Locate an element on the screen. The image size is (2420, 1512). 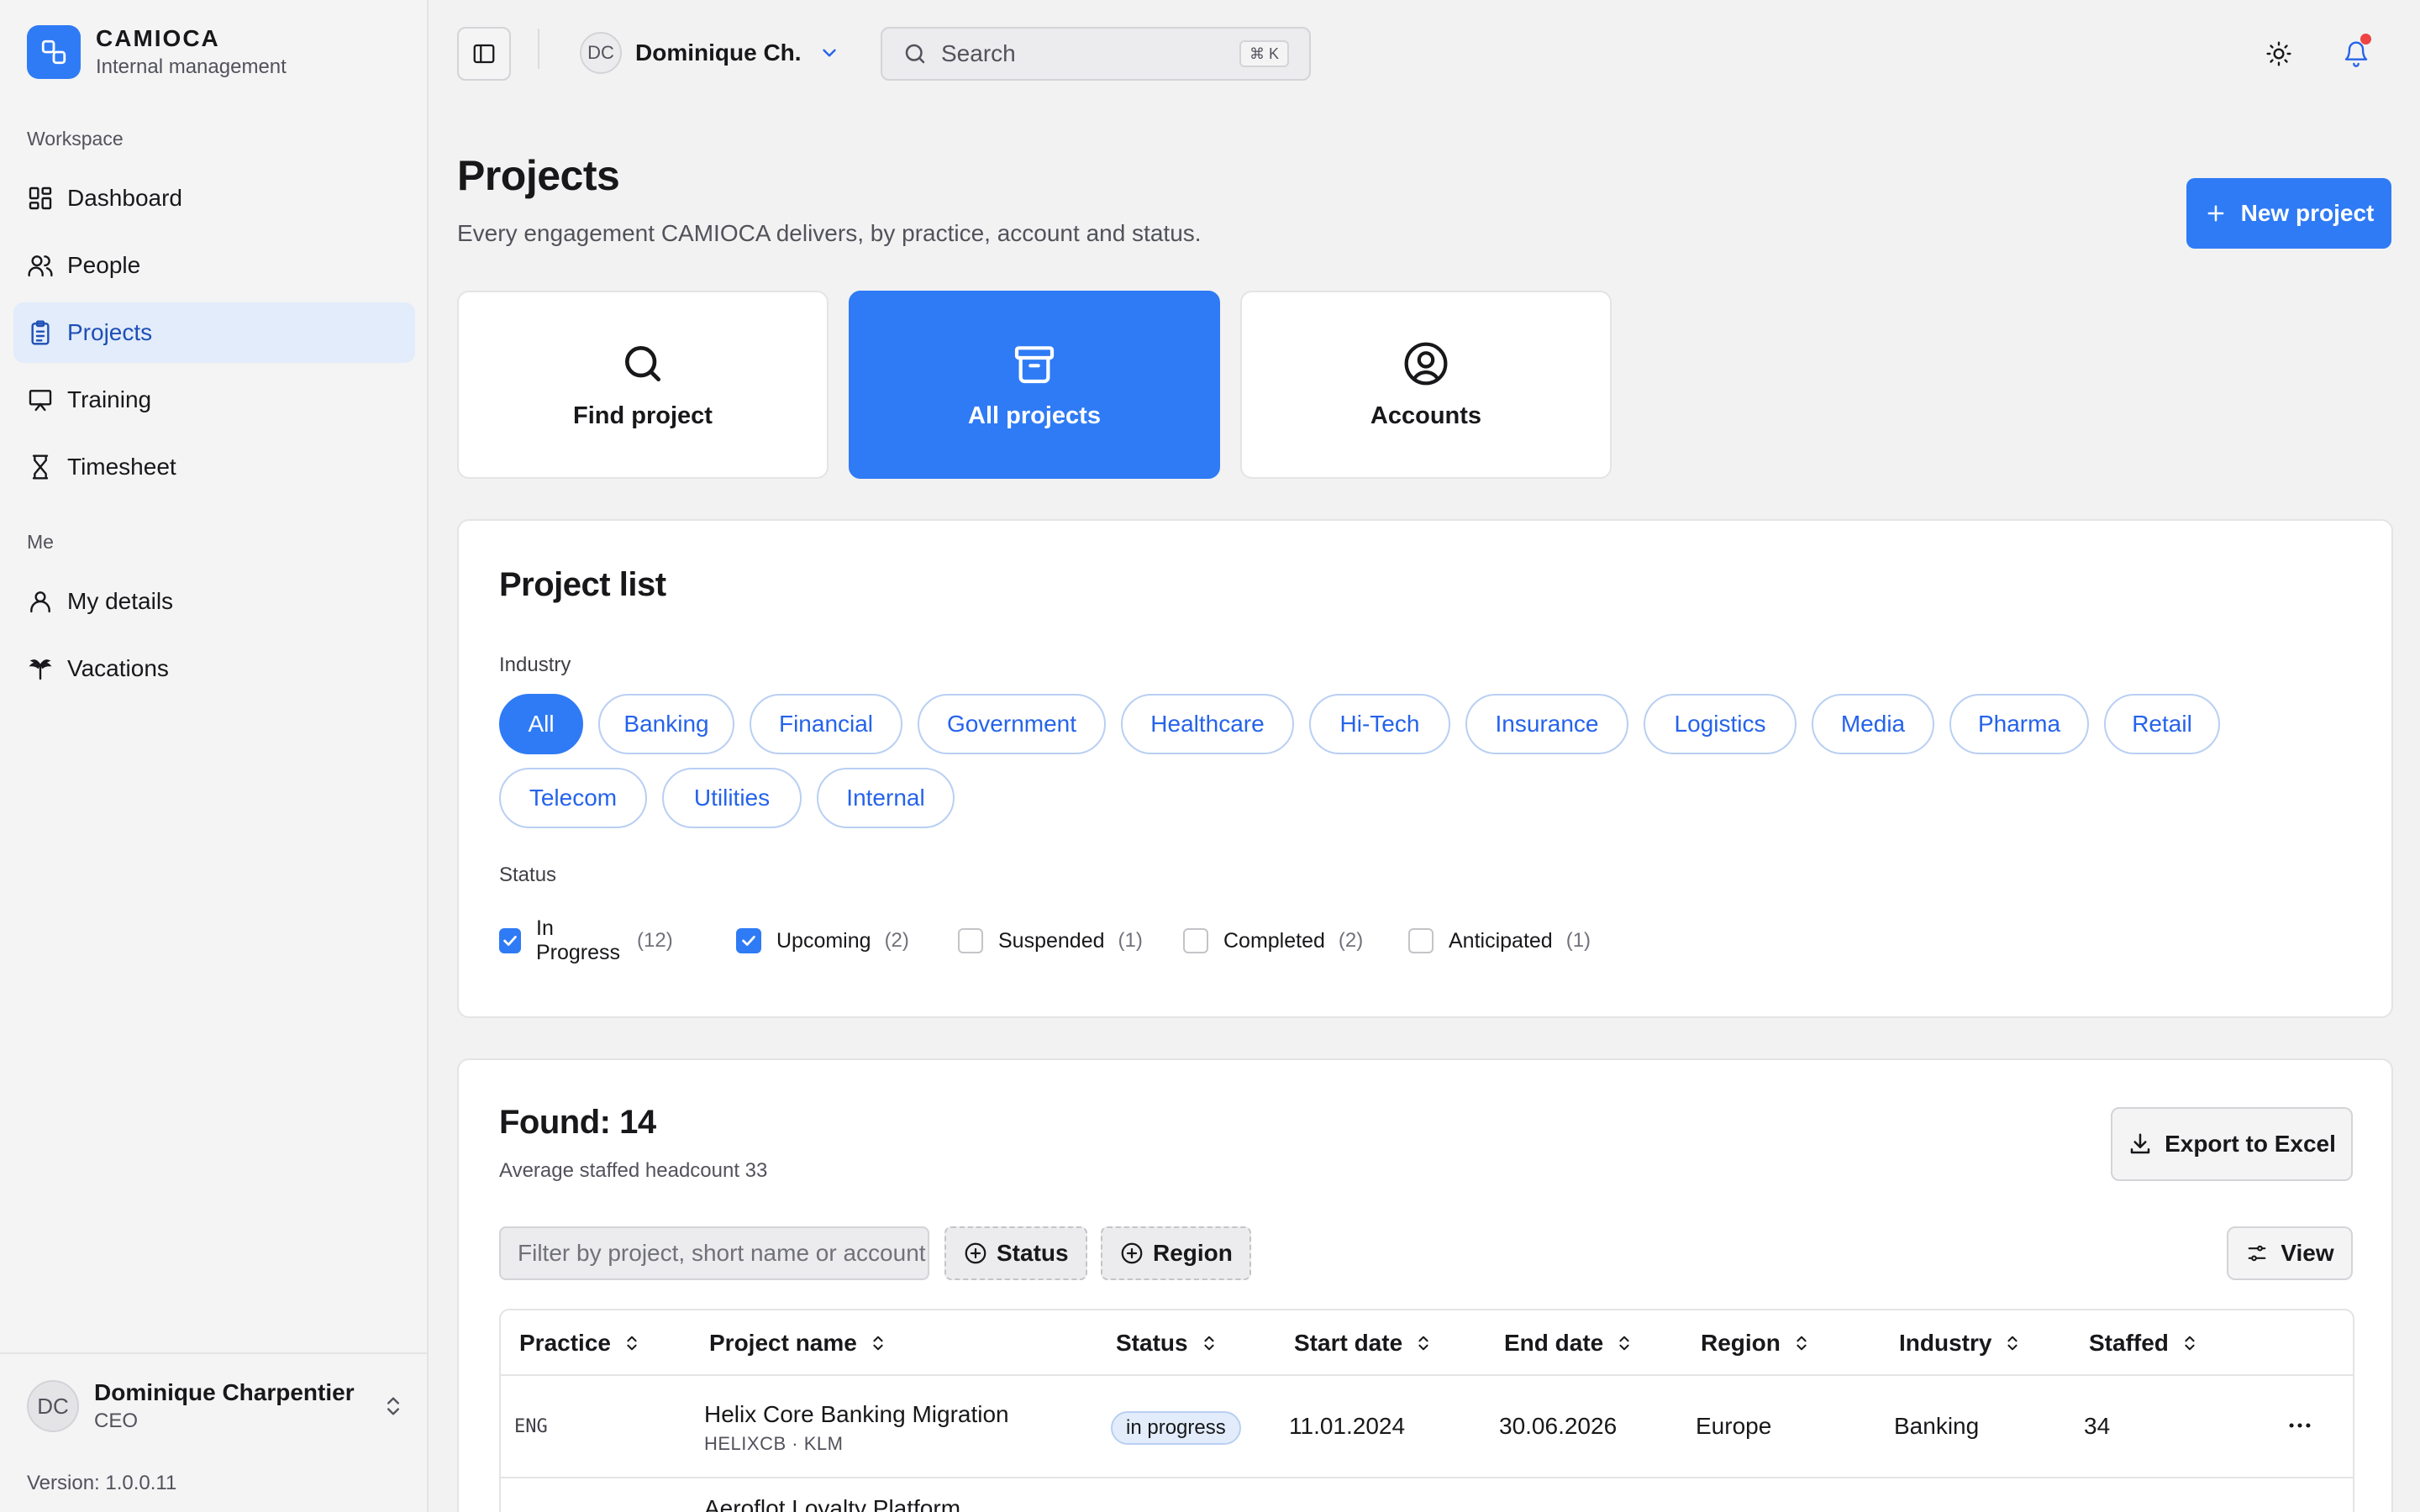
column-end-date: End date is located at coordinates (1569, 1343).